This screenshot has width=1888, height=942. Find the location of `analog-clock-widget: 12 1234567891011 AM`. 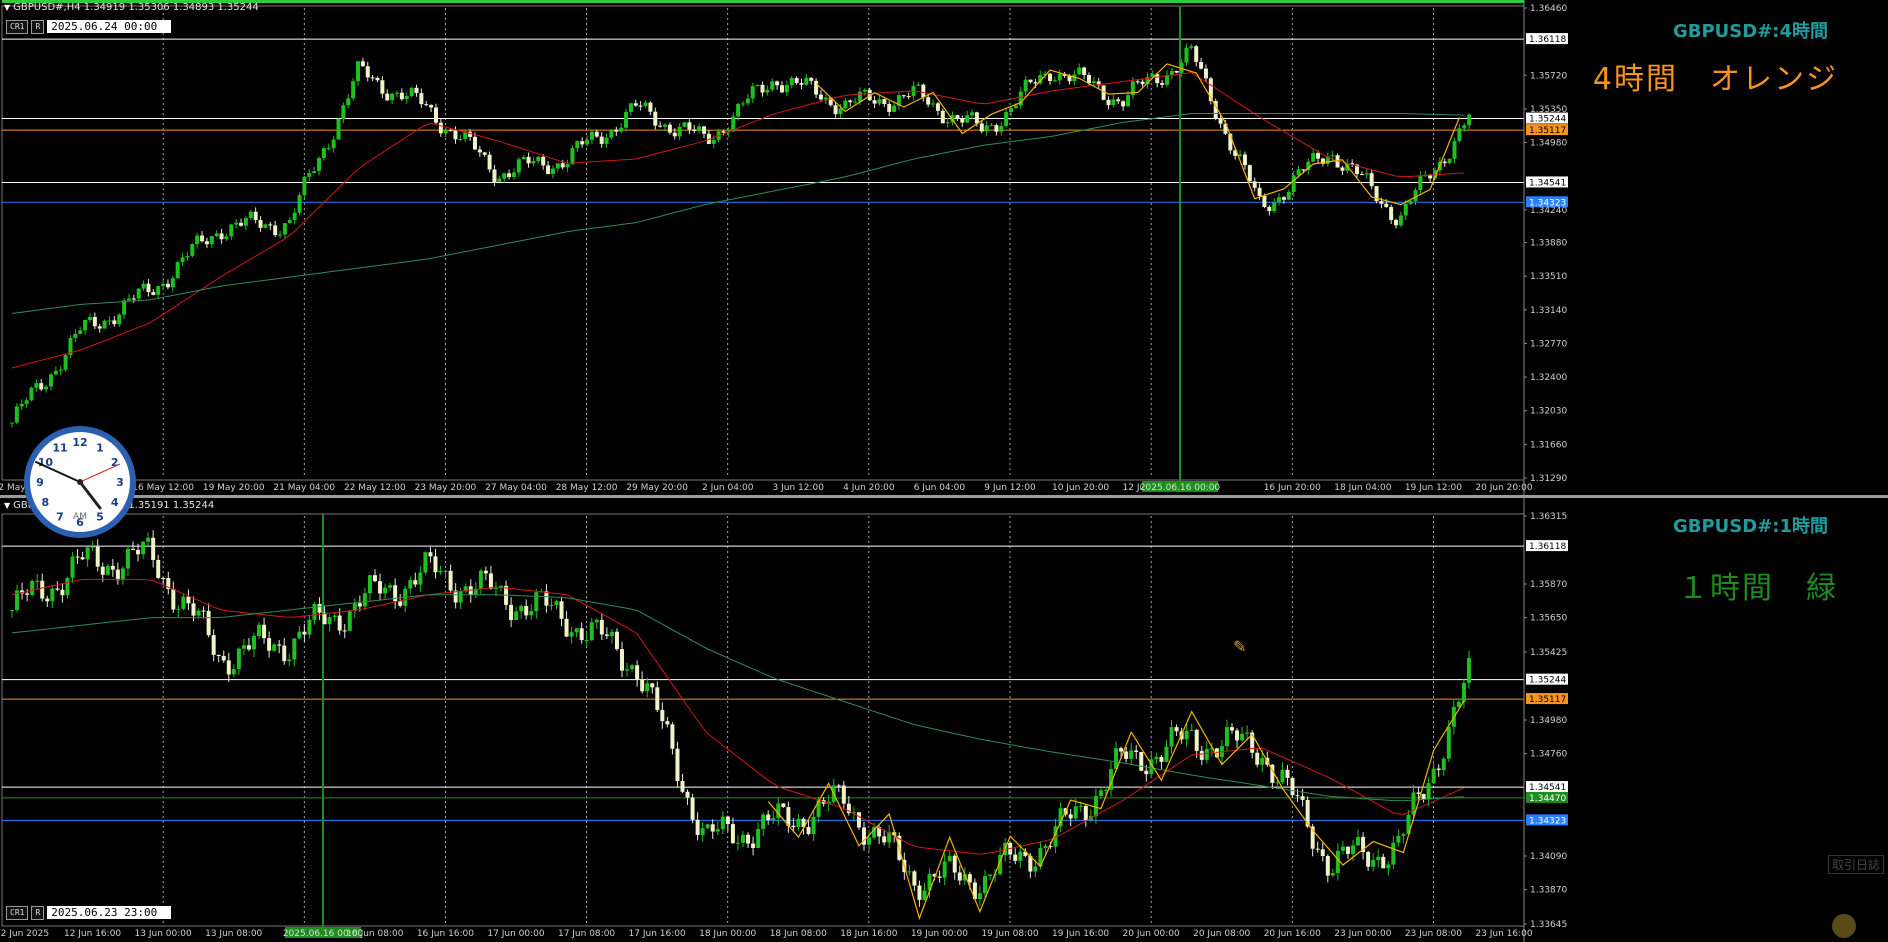

analog-clock-widget: 12 1234567891011 AM is located at coordinates (80, 482).